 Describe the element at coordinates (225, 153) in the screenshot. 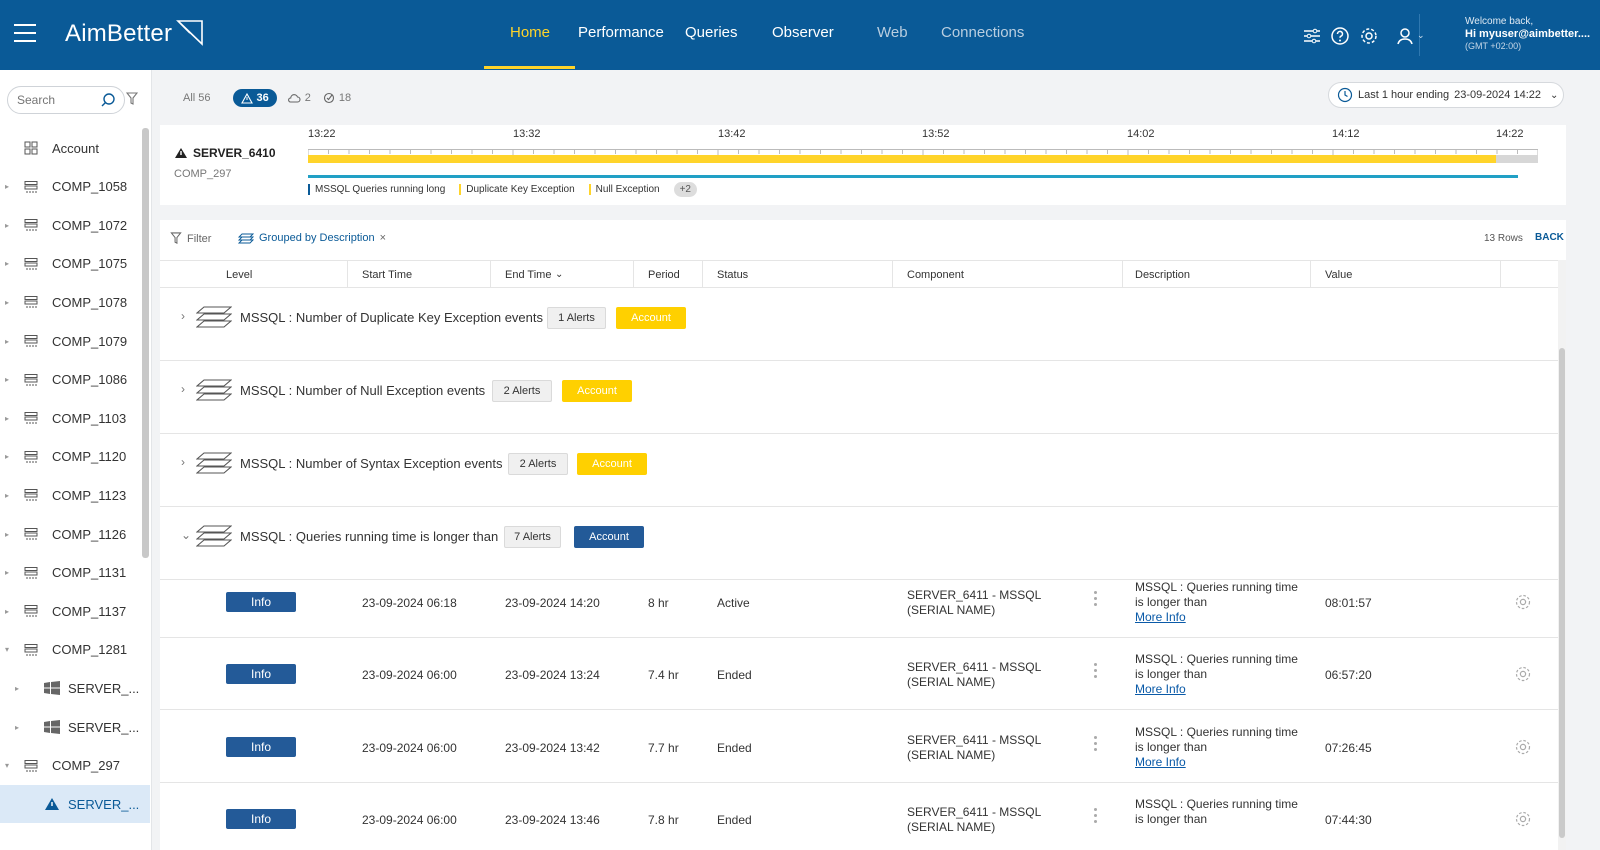

I see `timeline-server: SERVER_6410` at that location.